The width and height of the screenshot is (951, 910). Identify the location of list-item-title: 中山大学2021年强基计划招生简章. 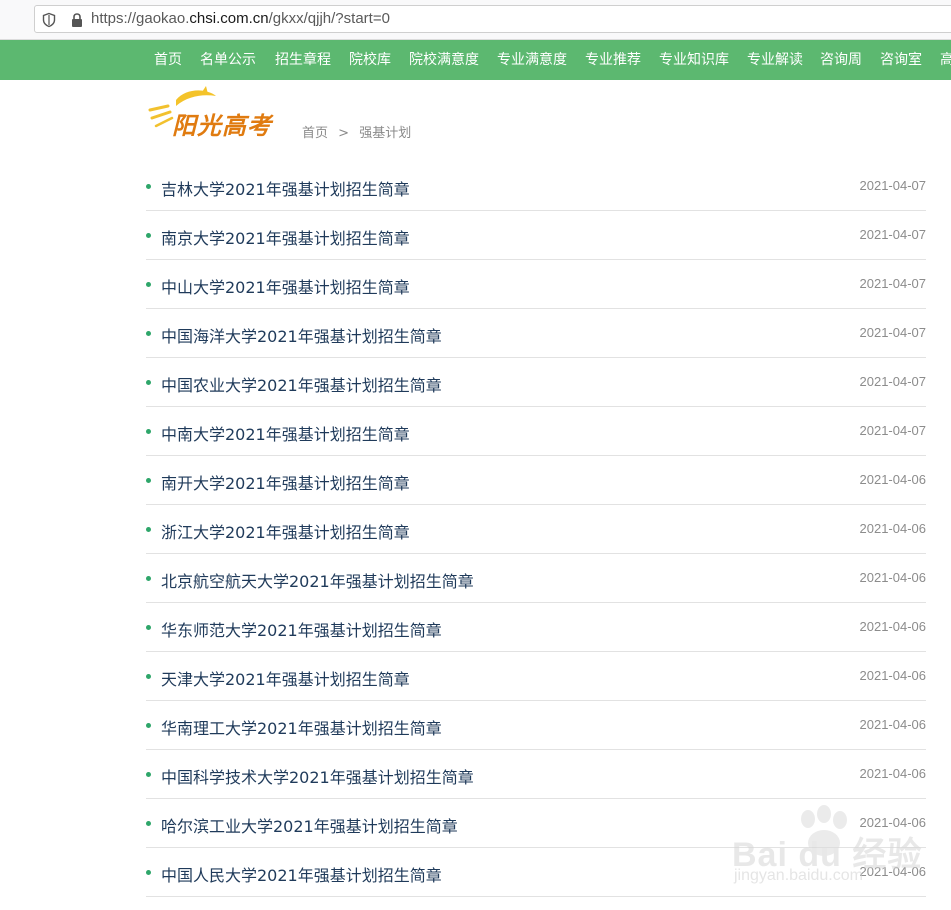
(285, 286).